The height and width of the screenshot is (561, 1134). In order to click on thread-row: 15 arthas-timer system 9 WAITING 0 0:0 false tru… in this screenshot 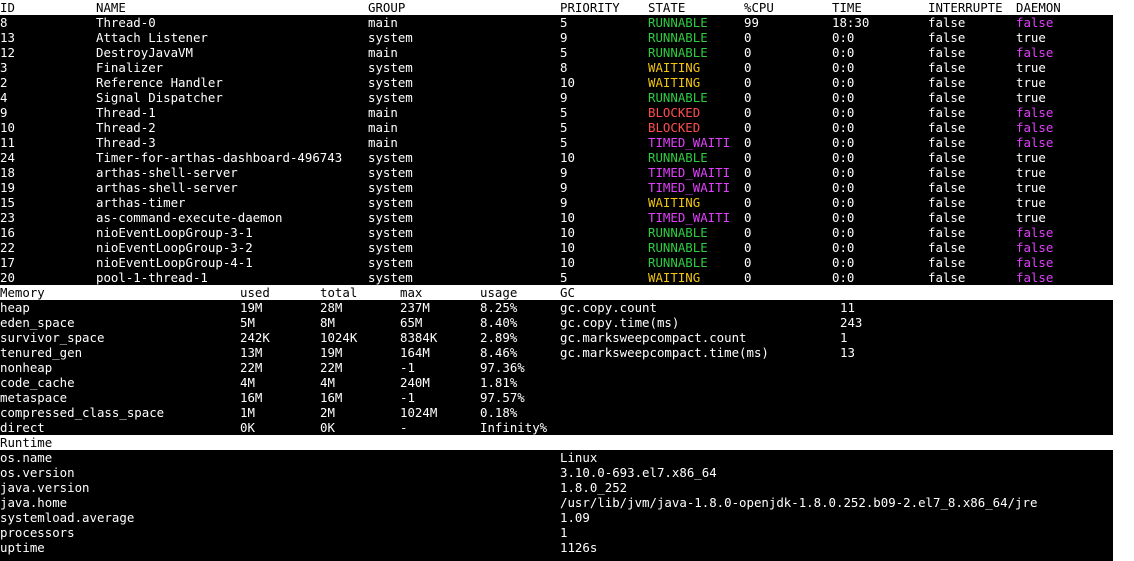, I will do `click(556, 202)`.